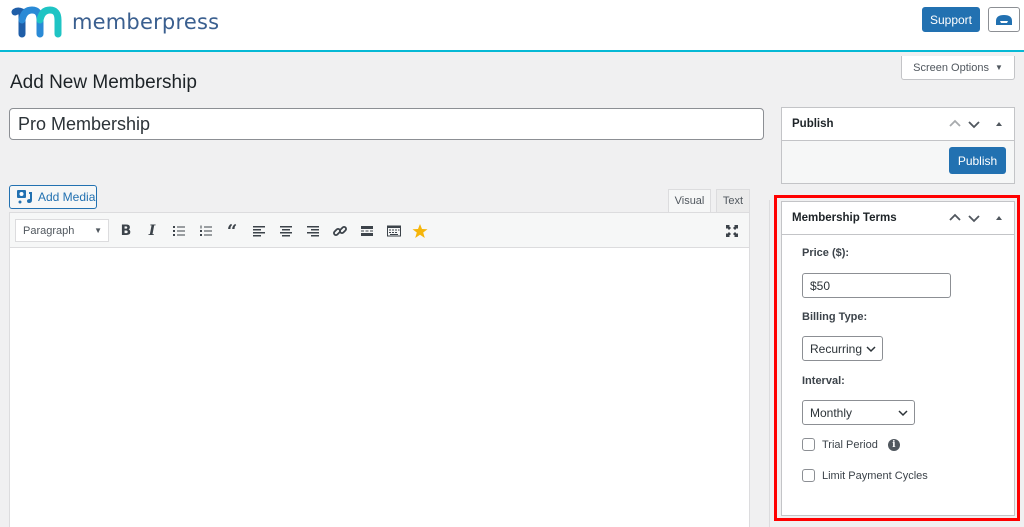 This screenshot has width=1024, height=527. I want to click on tab-text: Text, so click(733, 201).